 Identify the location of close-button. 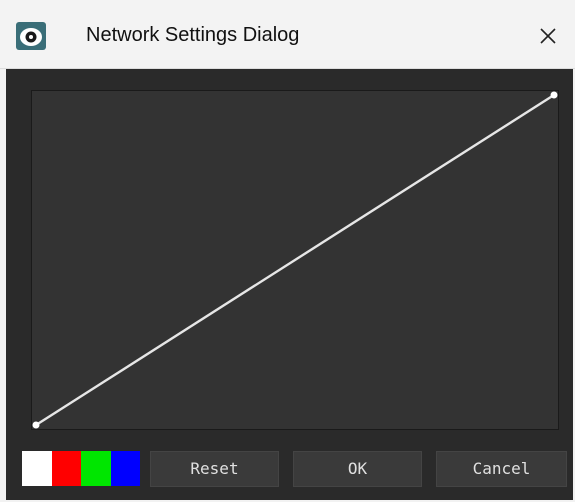
(548, 36).